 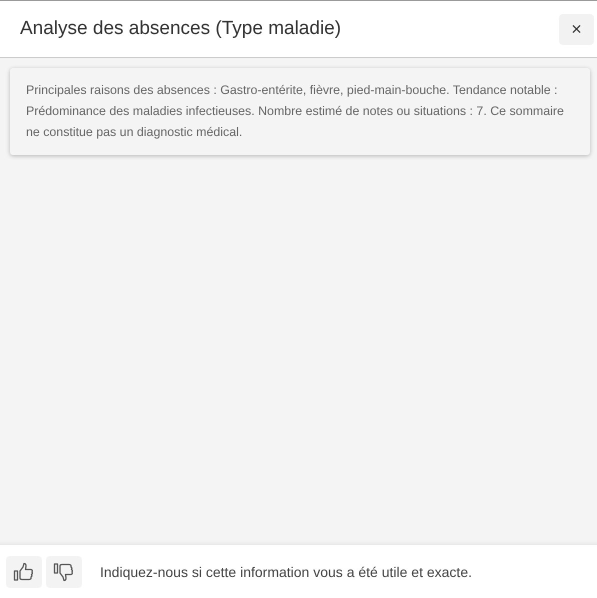 I want to click on close-button: ×, so click(x=576, y=29).